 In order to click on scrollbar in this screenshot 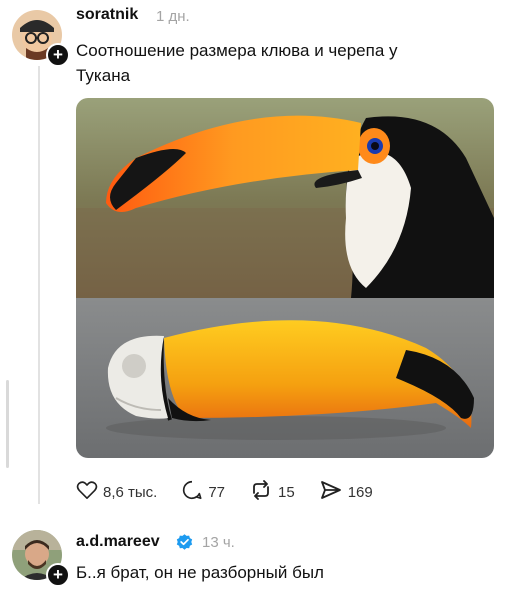, I will do `click(7, 424)`.